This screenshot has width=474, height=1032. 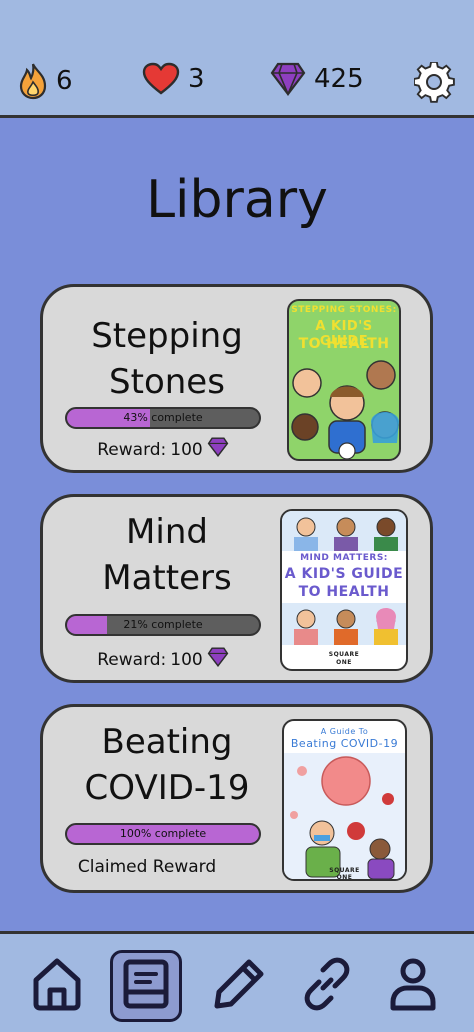 I want to click on nav-links-button, so click(x=327, y=986).